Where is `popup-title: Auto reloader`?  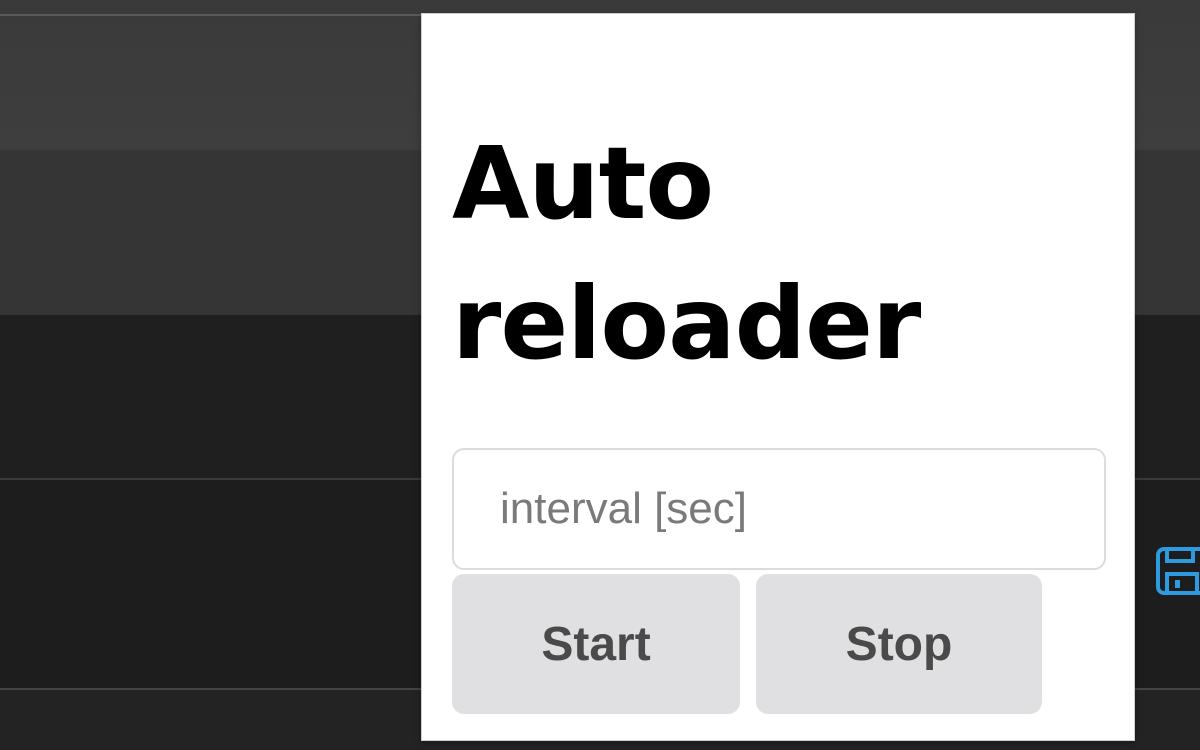 popup-title: Auto reloader is located at coordinates (686, 253).